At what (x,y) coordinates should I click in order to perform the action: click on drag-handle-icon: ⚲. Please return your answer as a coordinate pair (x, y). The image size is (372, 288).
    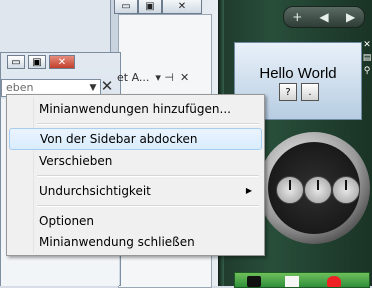
    Looking at the image, I should click on (367, 71).